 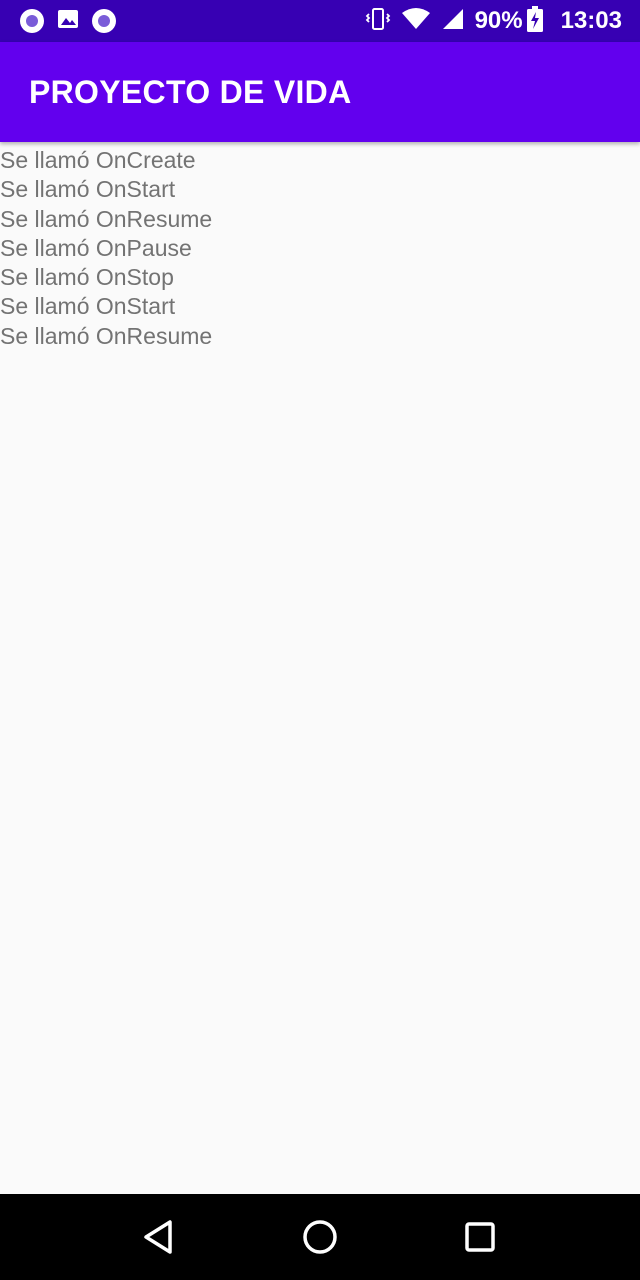 I want to click on log-line: Se llamó OnCreate, so click(x=98, y=160).